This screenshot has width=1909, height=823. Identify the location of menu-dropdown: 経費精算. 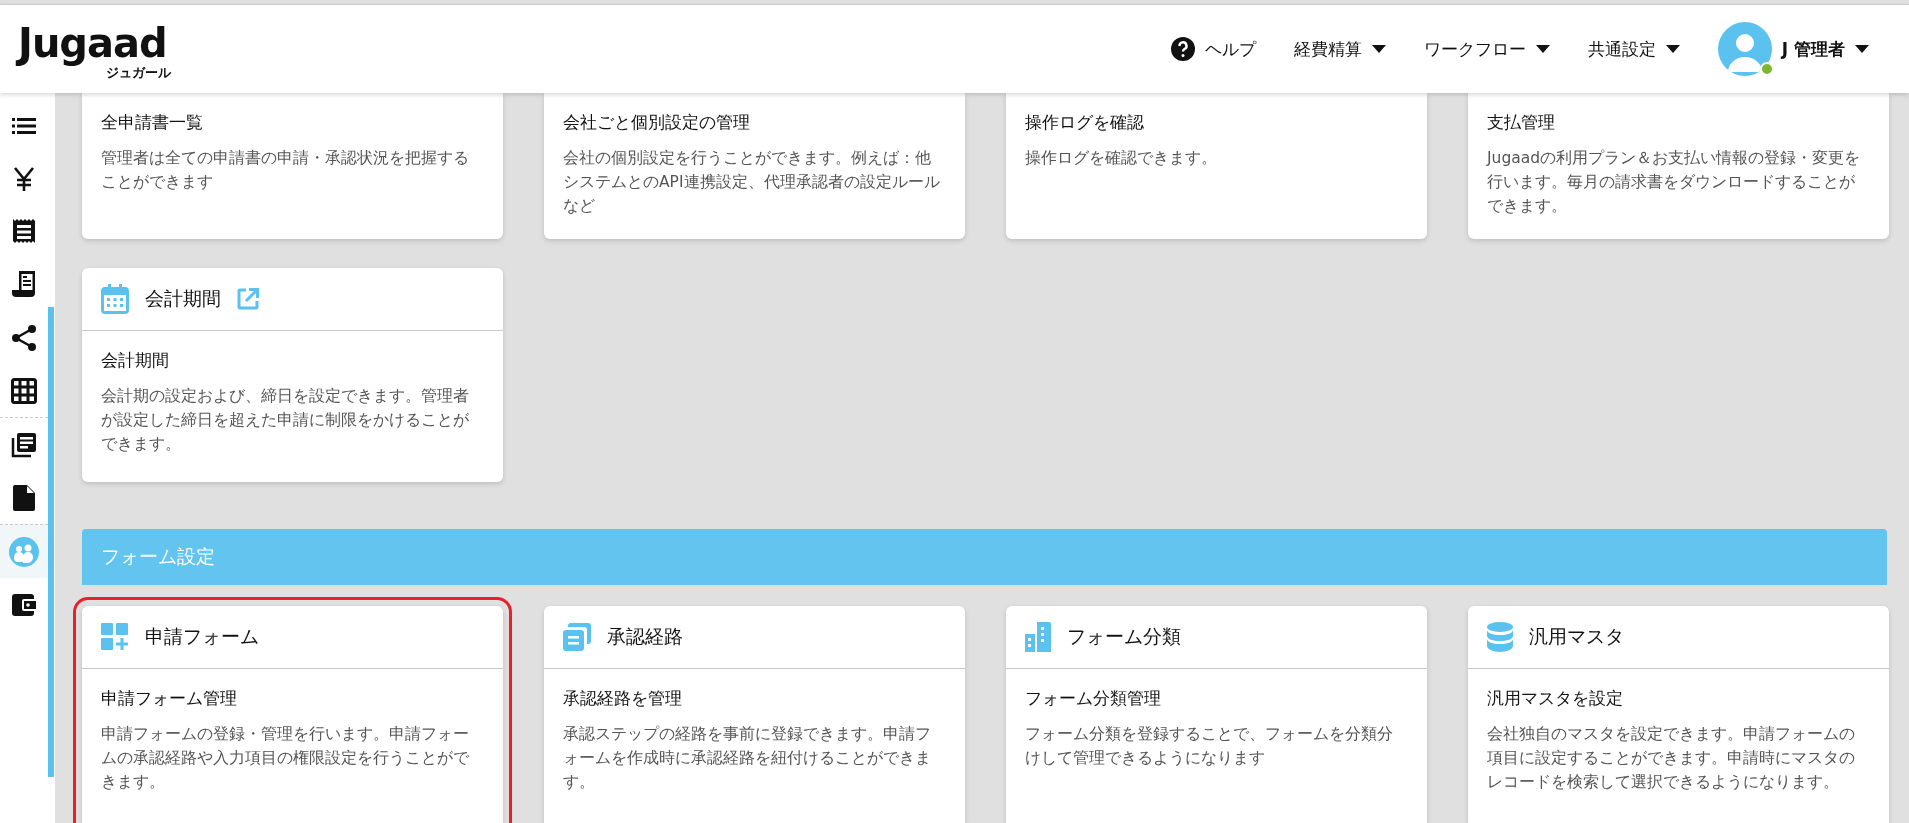
(1339, 49).